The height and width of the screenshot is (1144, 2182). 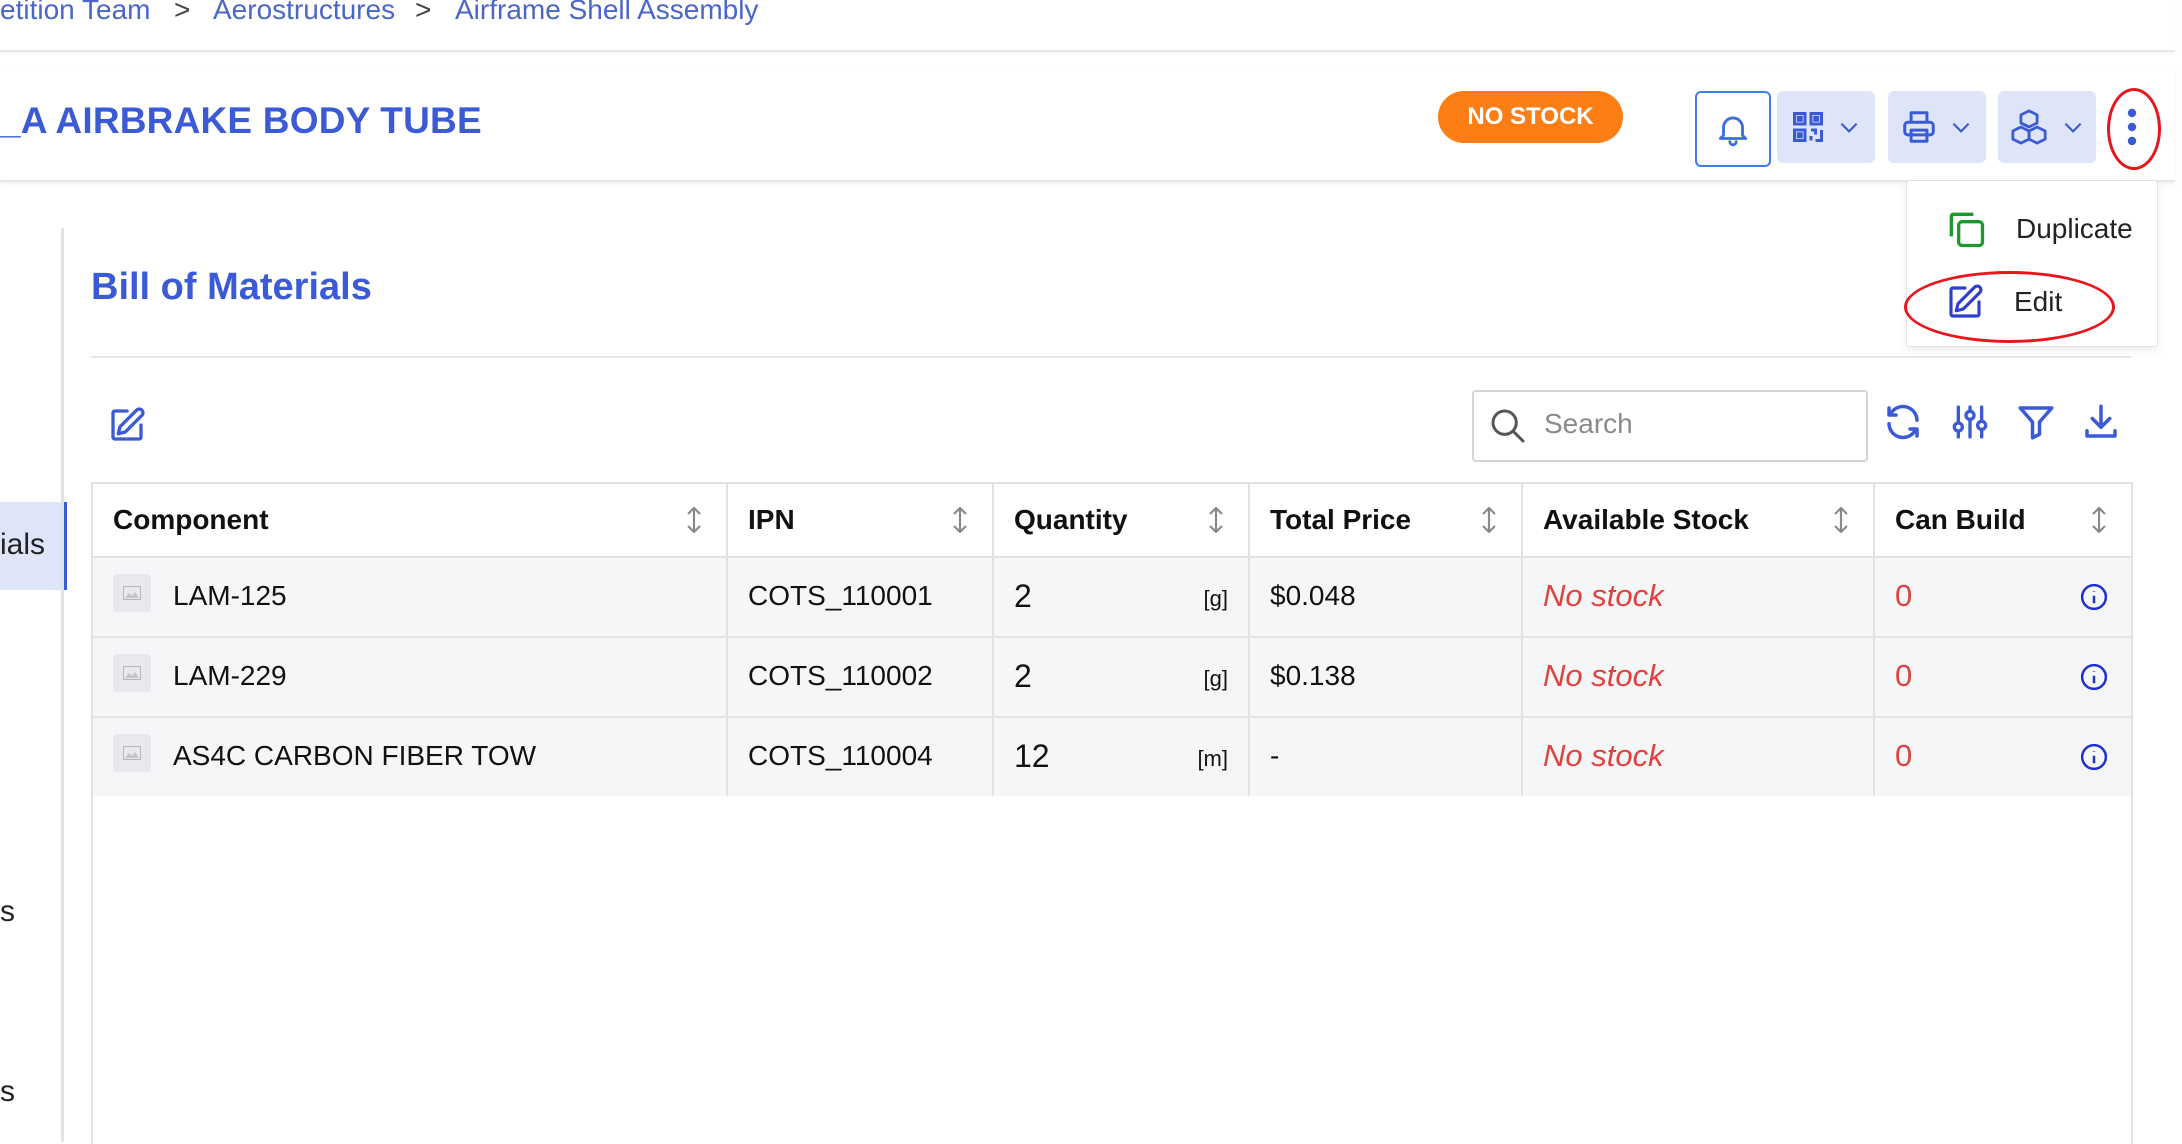 What do you see at coordinates (1960, 519) in the screenshot?
I see `column-header-label: Can Build` at bounding box center [1960, 519].